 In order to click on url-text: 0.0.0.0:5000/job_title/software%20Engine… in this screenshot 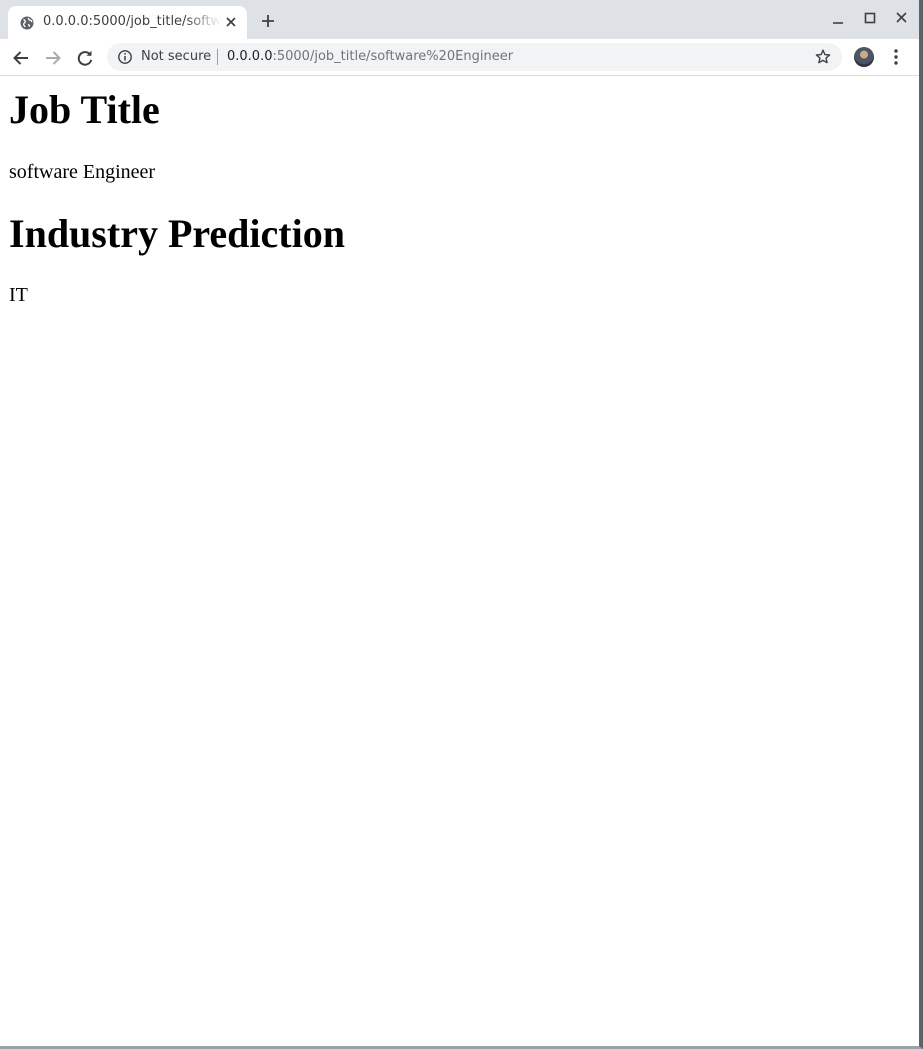, I will do `click(370, 57)`.